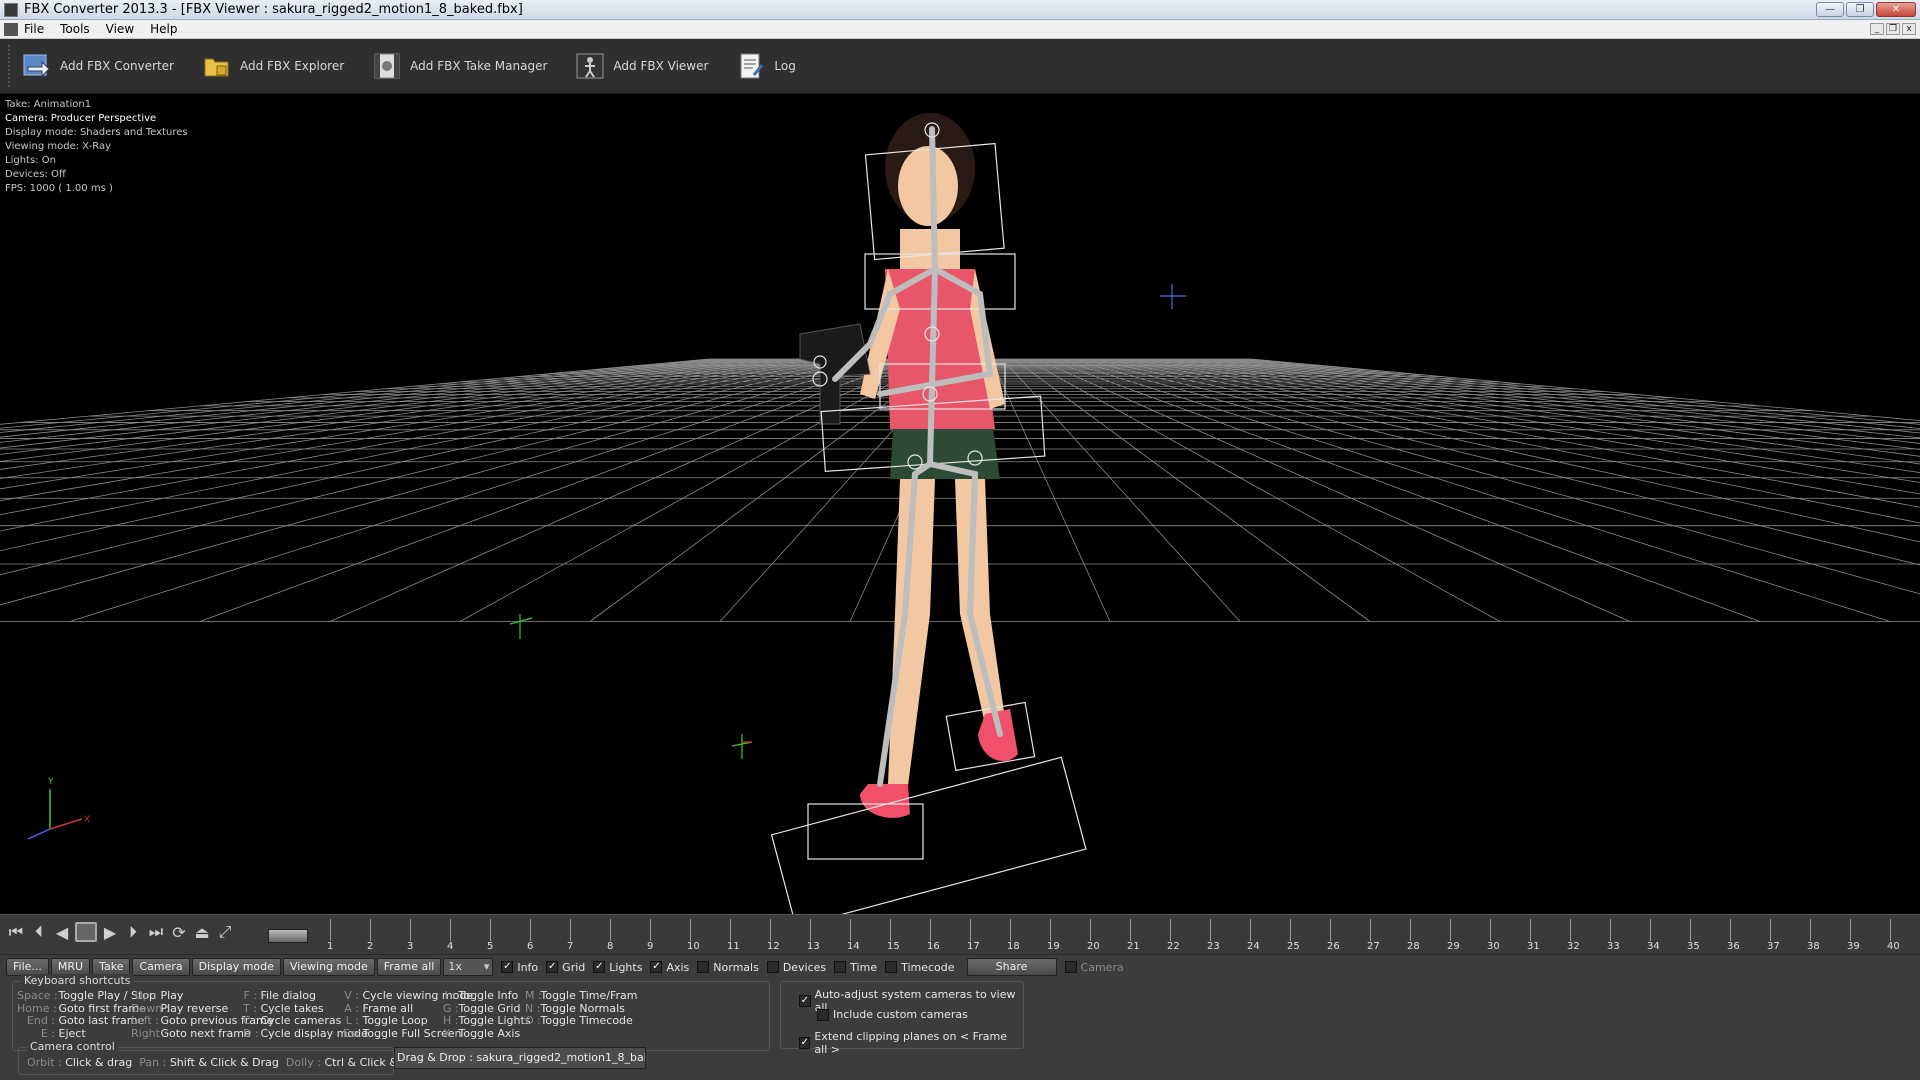  I want to click on shortcut-key: D :, so click(251, 1033).